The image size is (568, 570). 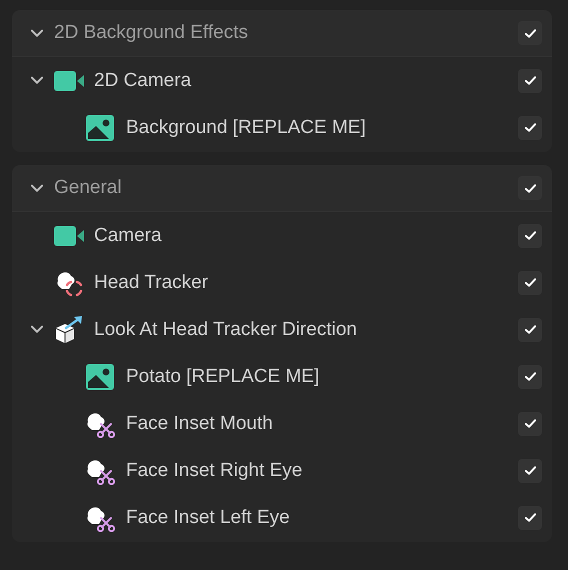 What do you see at coordinates (69, 330) in the screenshot?
I see `cube-arrow-icon` at bounding box center [69, 330].